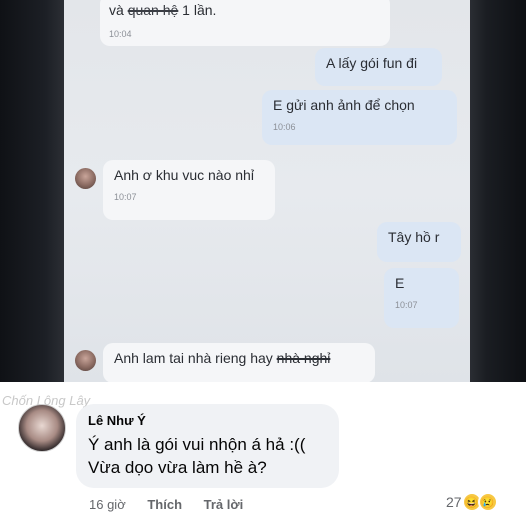 The image size is (526, 526). Describe the element at coordinates (359, 117) in the screenshot. I see `chat-message: E gửi anh ảnh để chọn 10:06` at that location.